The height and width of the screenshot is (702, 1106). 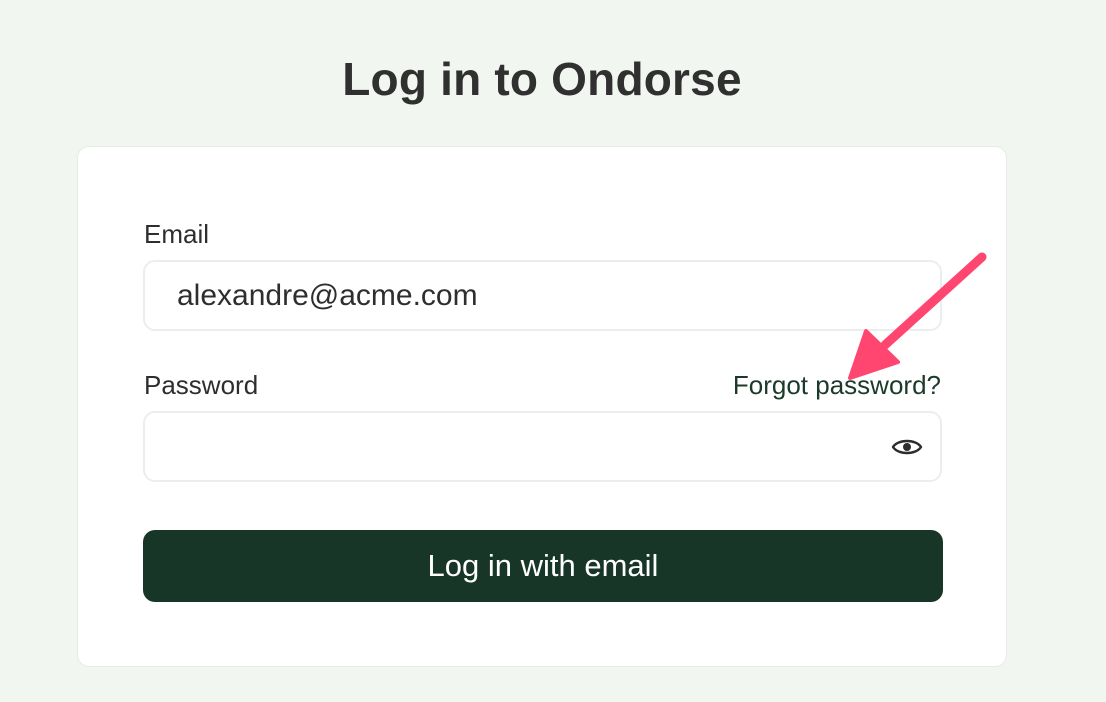 I want to click on password-field, so click(x=542, y=446).